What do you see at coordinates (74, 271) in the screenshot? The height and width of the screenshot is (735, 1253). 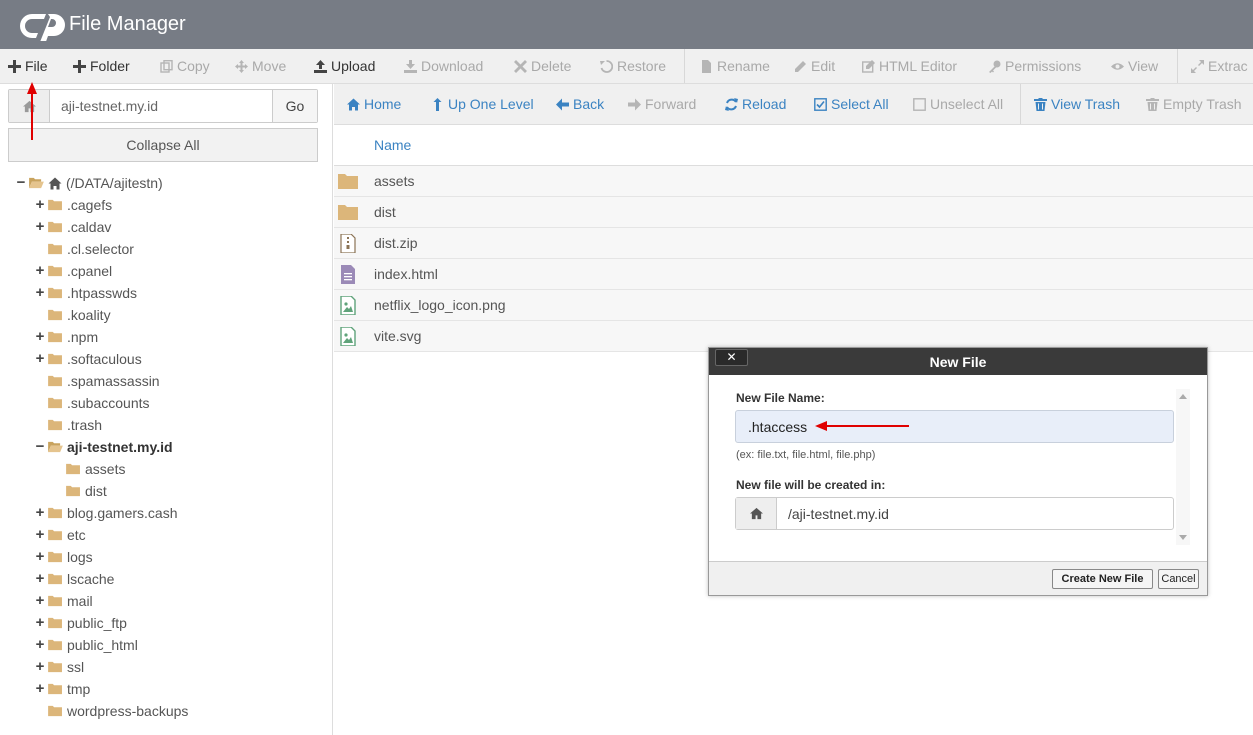 I see `tree-item: + .cpanel` at bounding box center [74, 271].